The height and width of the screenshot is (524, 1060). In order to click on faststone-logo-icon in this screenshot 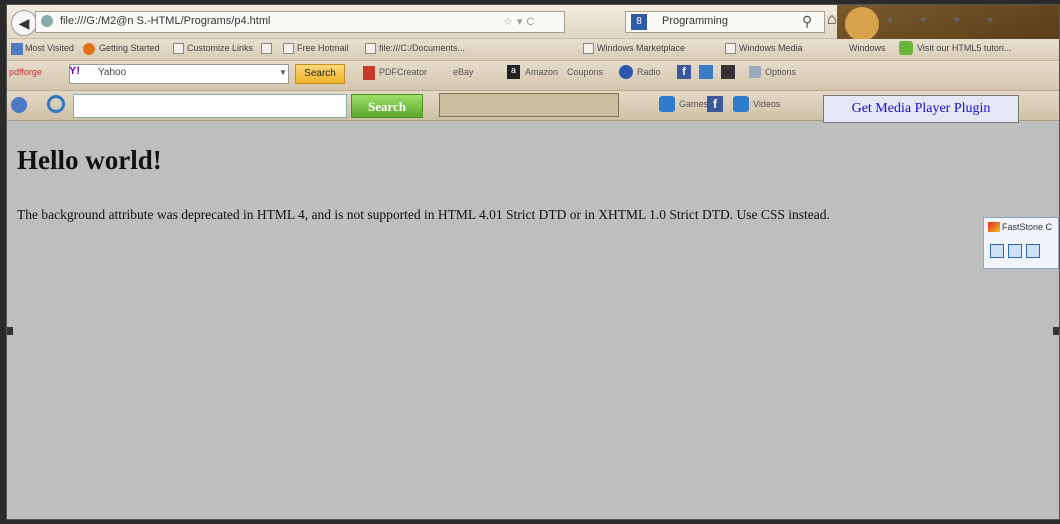, I will do `click(994, 227)`.